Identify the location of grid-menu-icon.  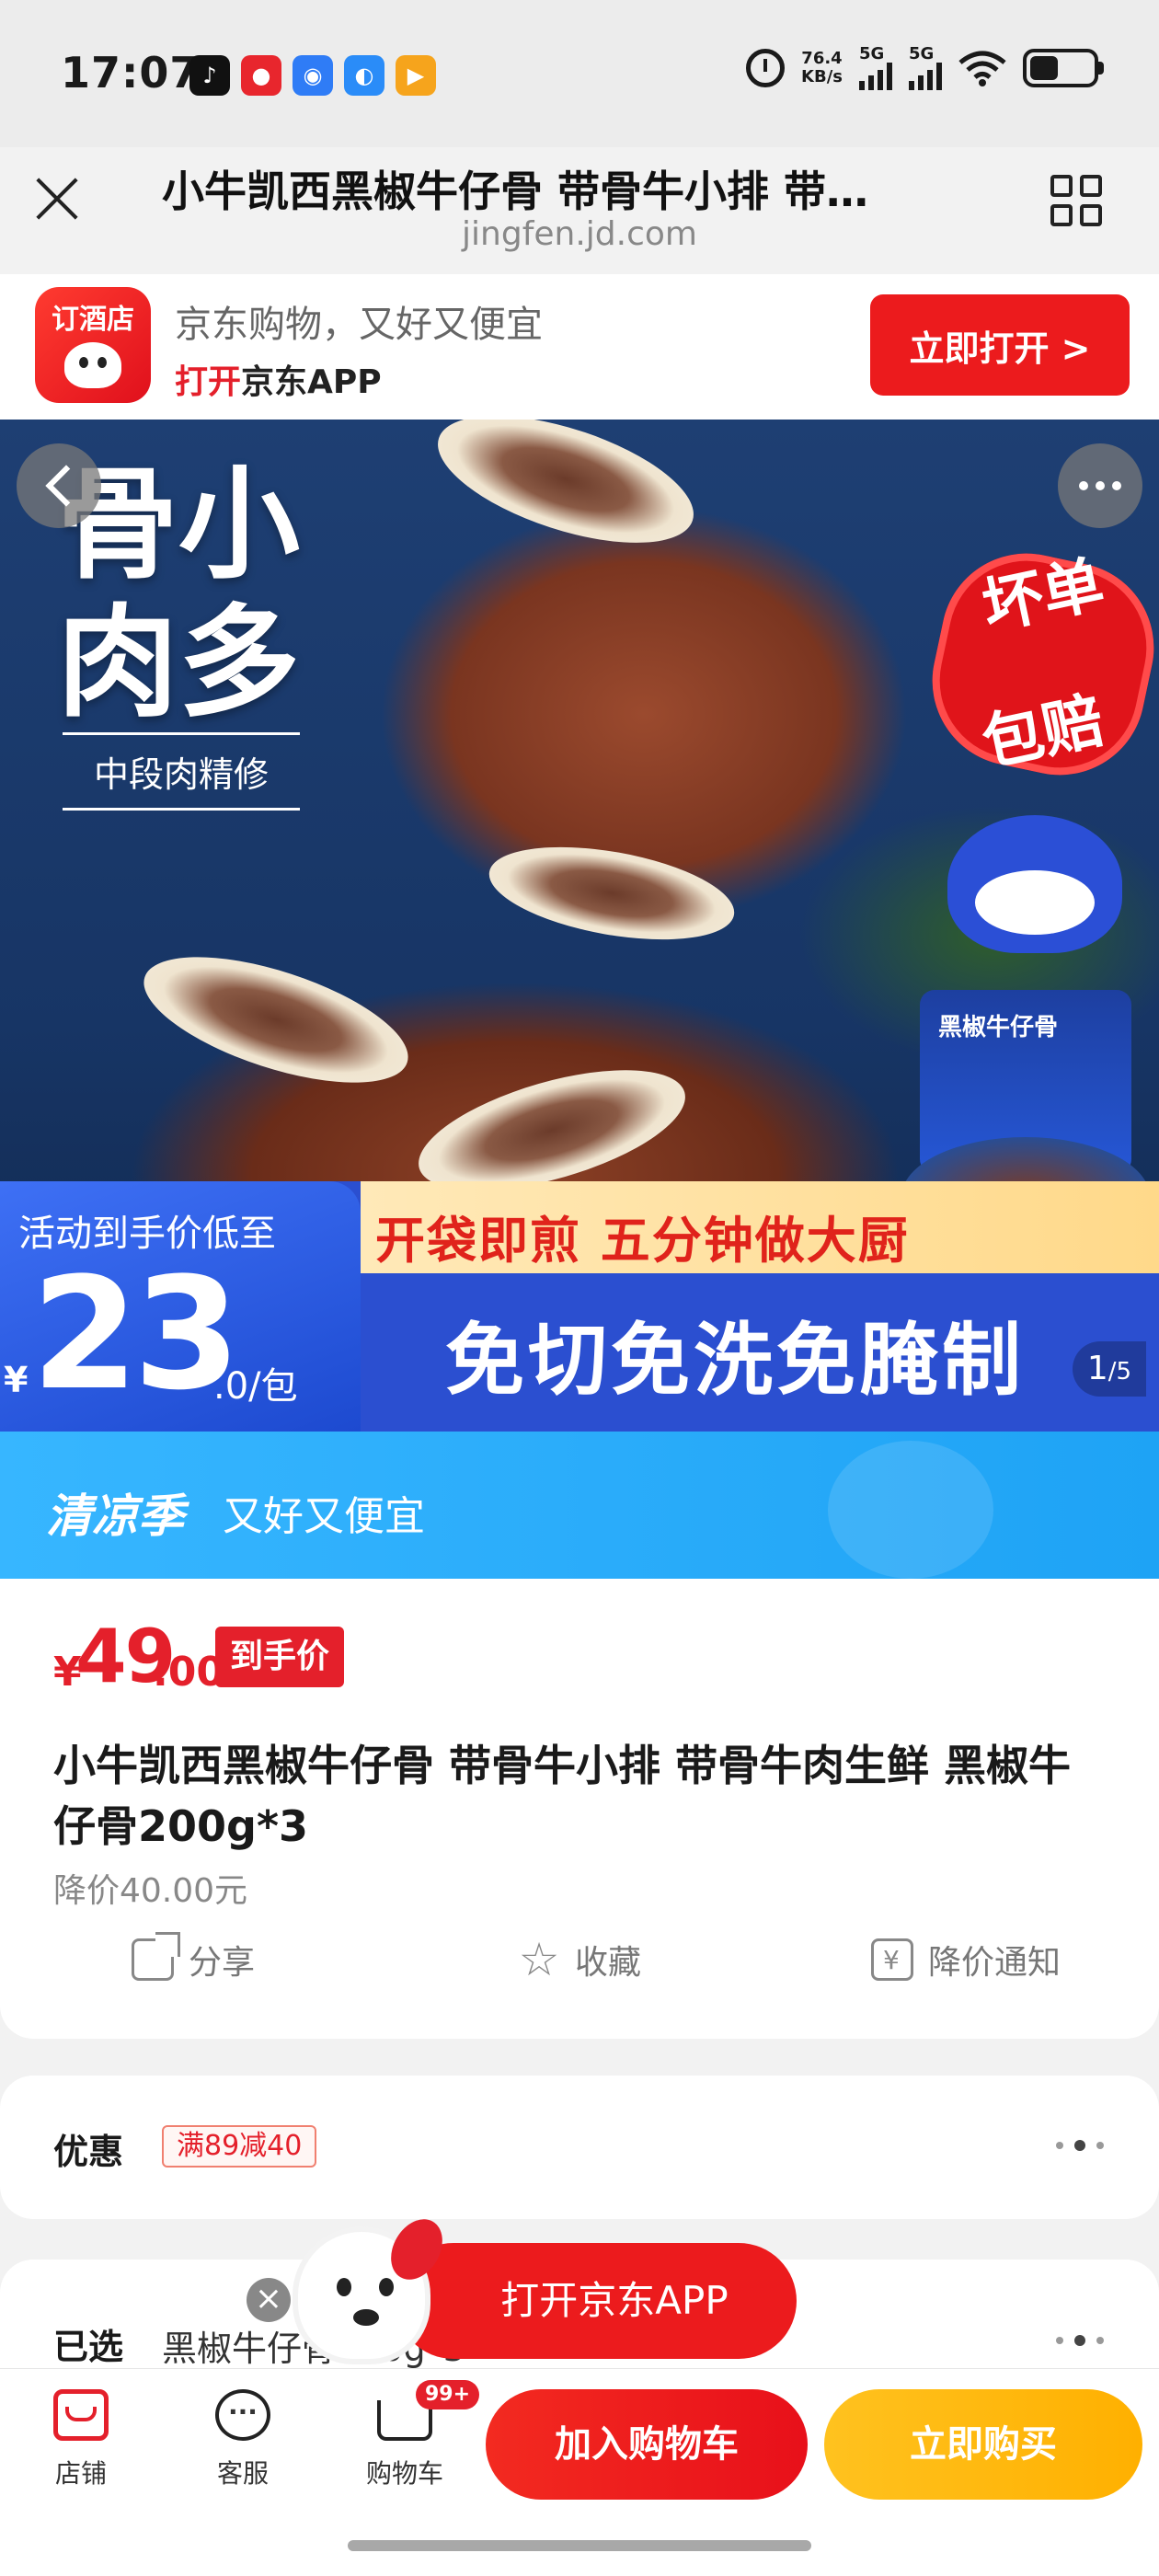
(1078, 202).